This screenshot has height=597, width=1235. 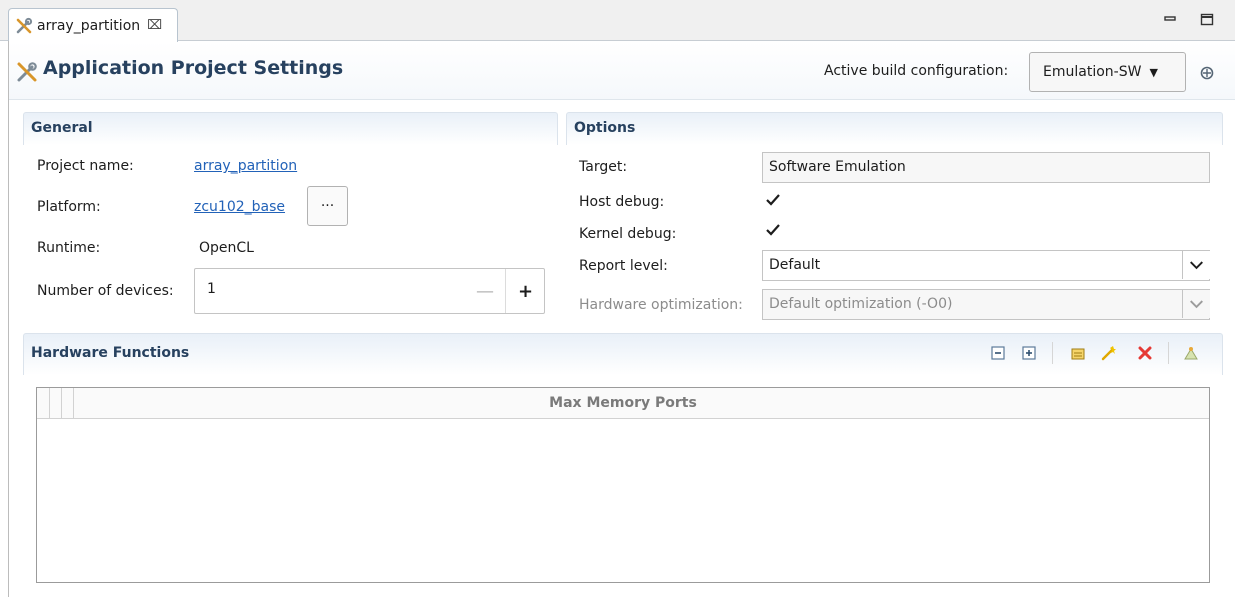 I want to click on expand-all-icon, so click(x=1029, y=353).